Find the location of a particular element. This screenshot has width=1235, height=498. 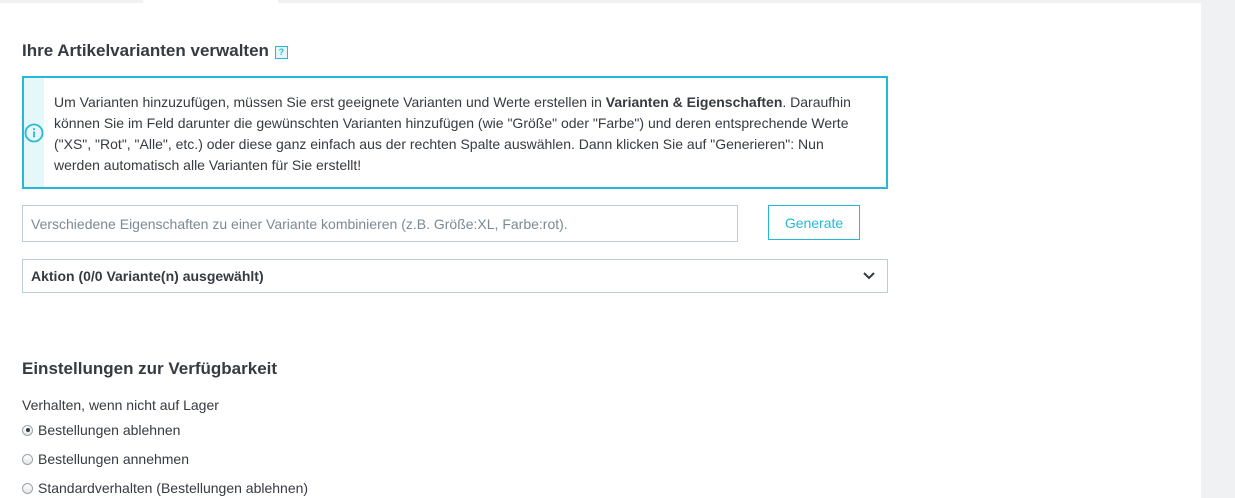

chevron-down-icon is located at coordinates (869, 276).